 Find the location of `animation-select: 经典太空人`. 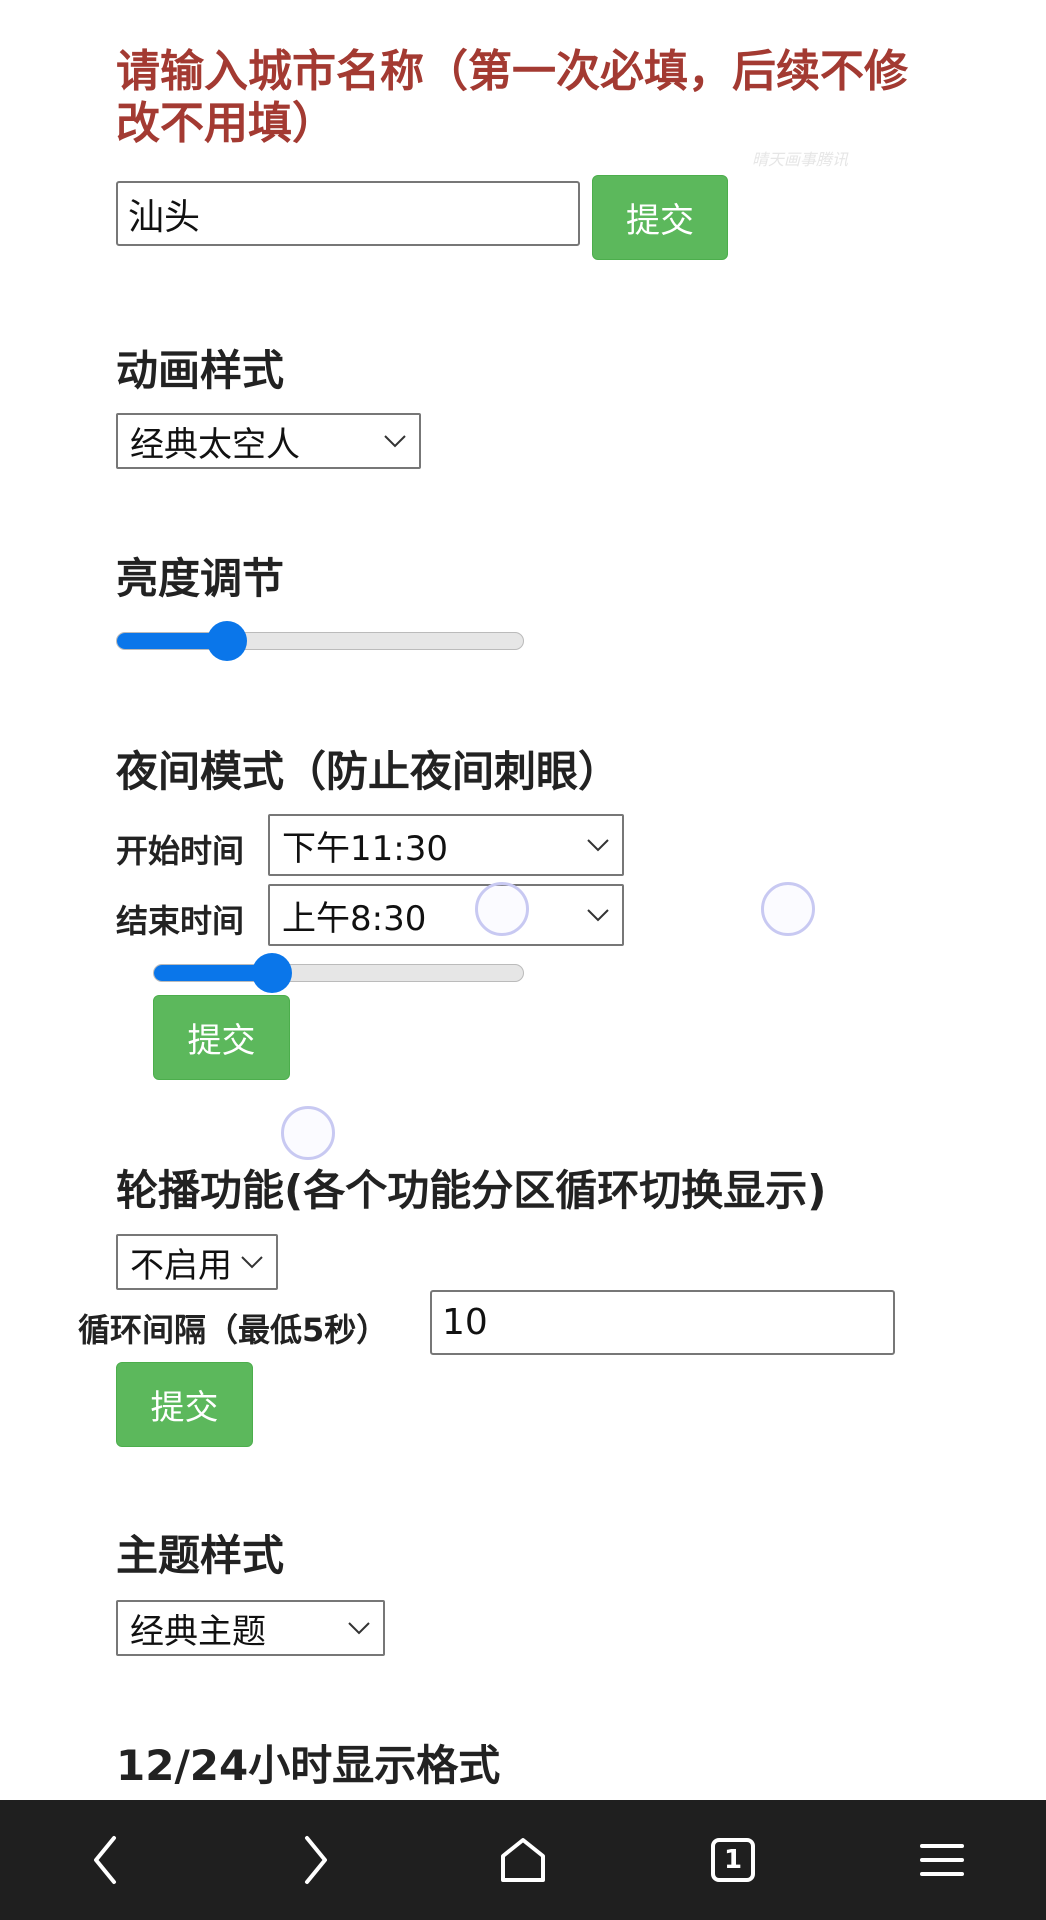

animation-select: 经典太空人 is located at coordinates (268, 441).